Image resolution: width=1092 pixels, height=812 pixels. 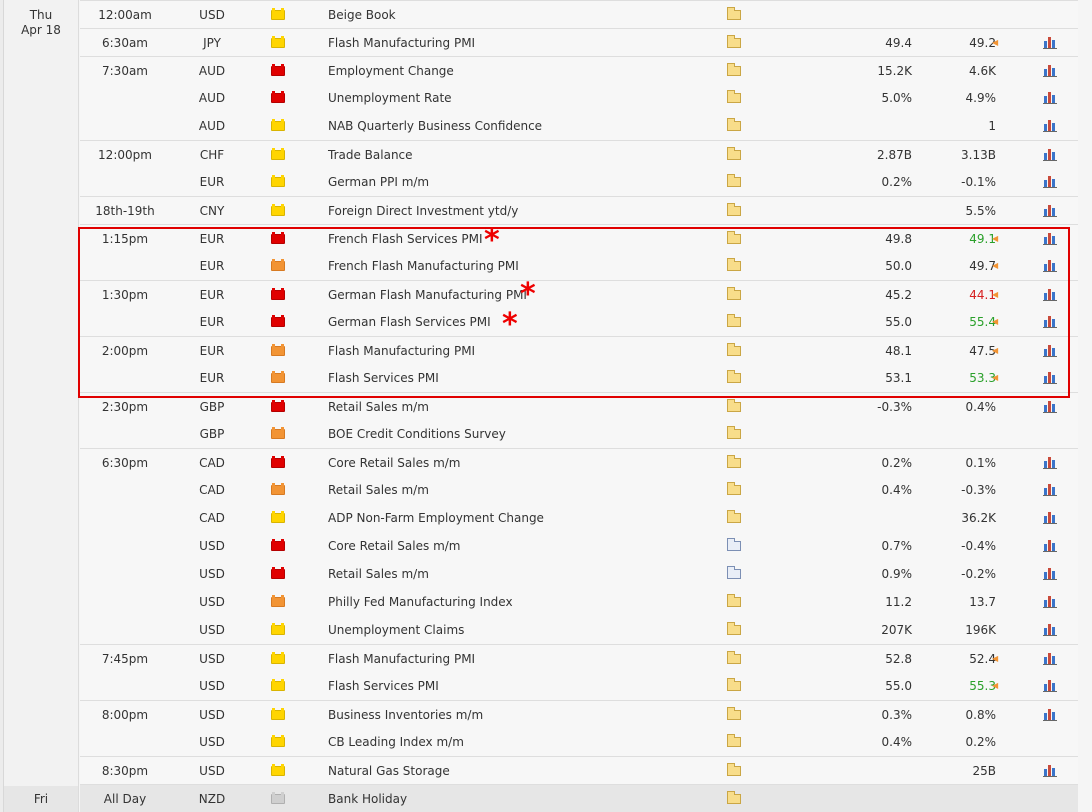 I want to click on table-row: USD Flash Services PMI 55.0 55.3 ◀, so click(x=579, y=686).